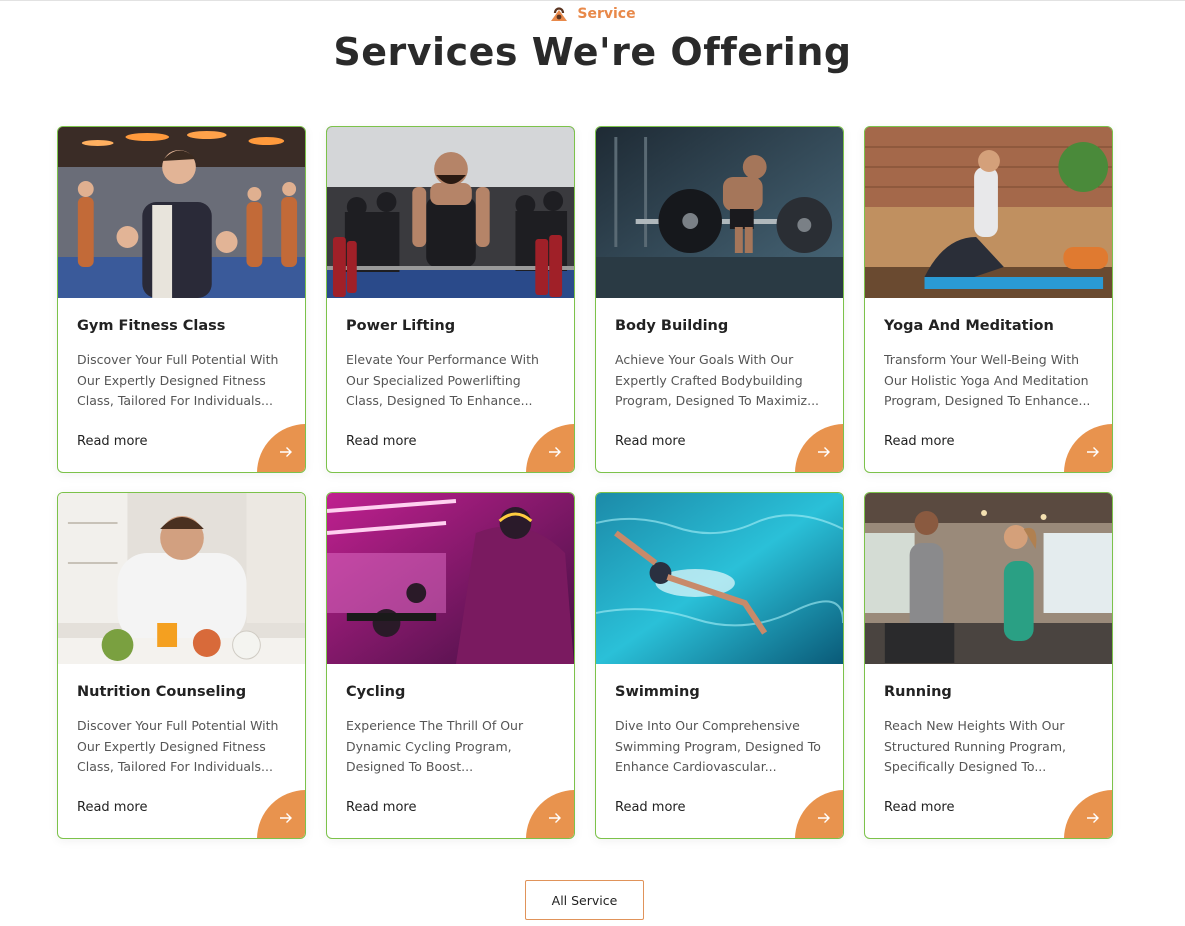 This screenshot has width=1185, height=926. What do you see at coordinates (988, 578) in the screenshot?
I see `running-photo` at bounding box center [988, 578].